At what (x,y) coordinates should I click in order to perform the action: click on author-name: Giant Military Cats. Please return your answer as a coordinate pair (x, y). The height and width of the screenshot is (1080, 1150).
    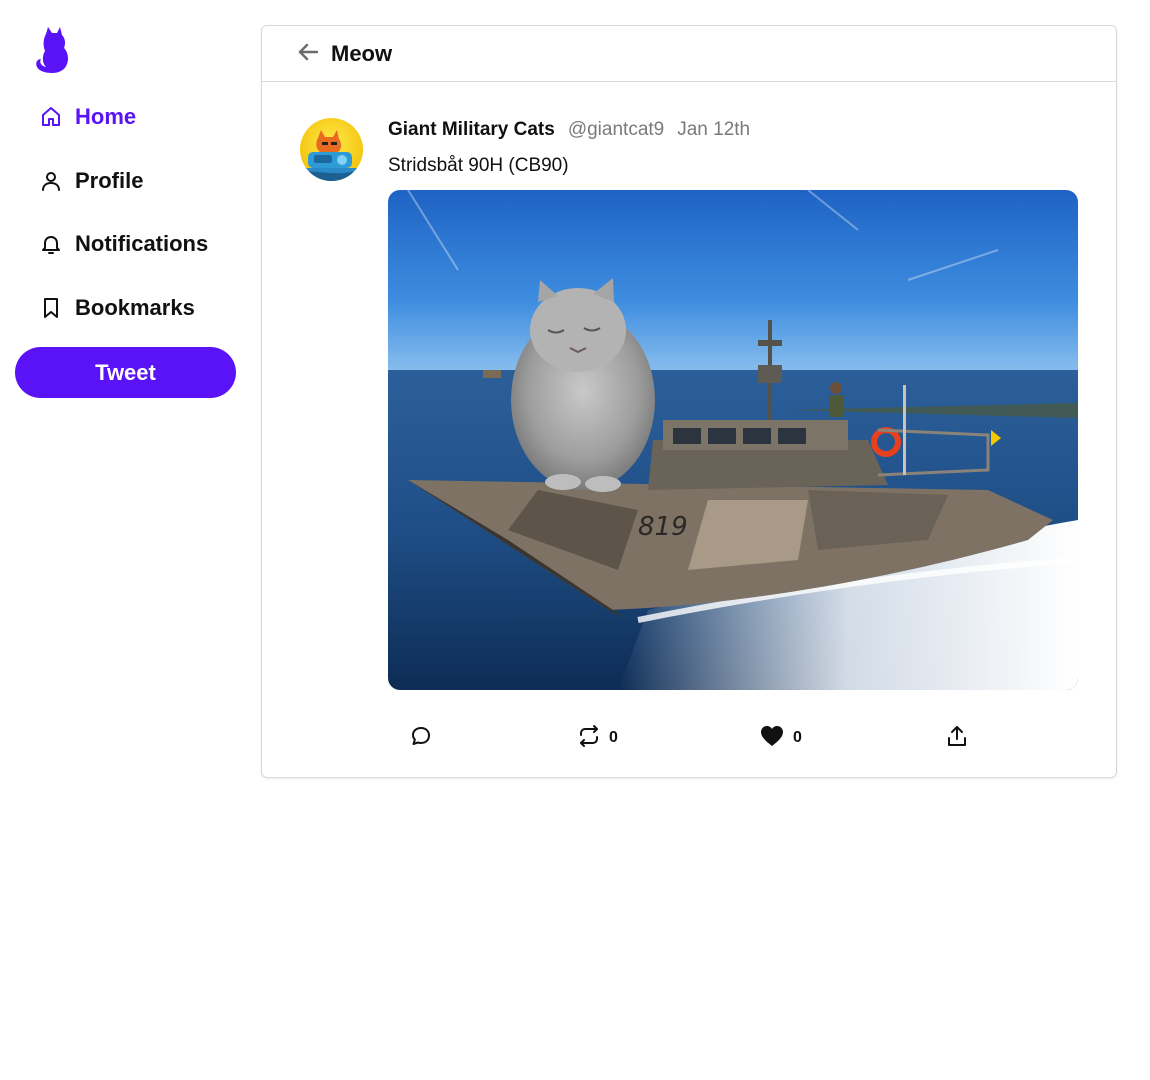
    Looking at the image, I should click on (471, 130).